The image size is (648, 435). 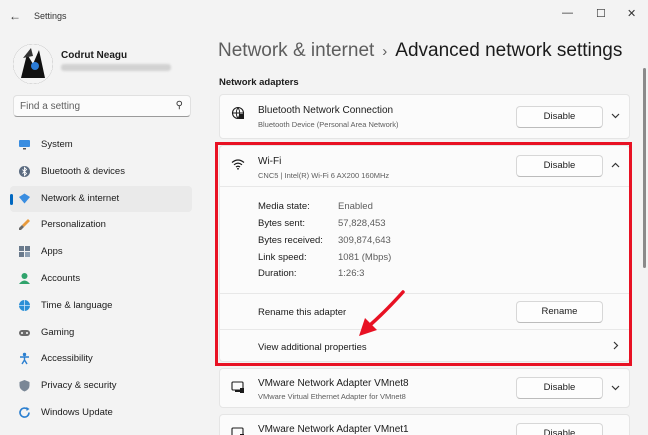 What do you see at coordinates (559, 312) in the screenshot?
I see `rename-button: Rename` at bounding box center [559, 312].